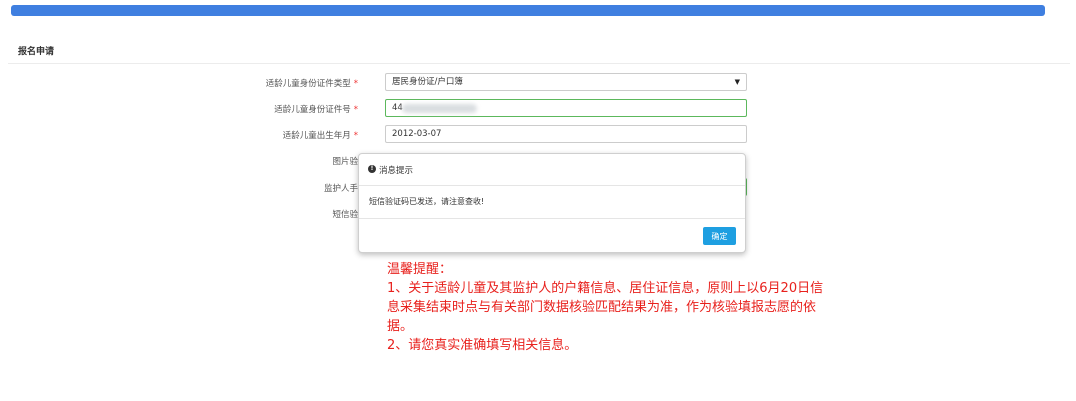  I want to click on confirm-button: 确定, so click(719, 236).